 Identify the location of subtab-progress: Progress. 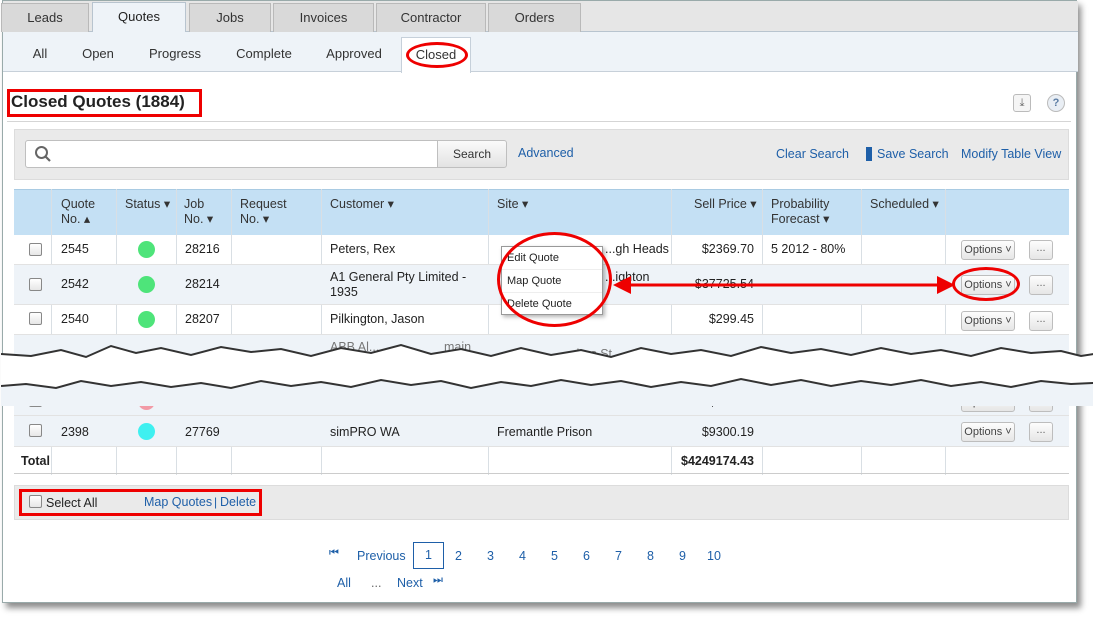
(175, 52).